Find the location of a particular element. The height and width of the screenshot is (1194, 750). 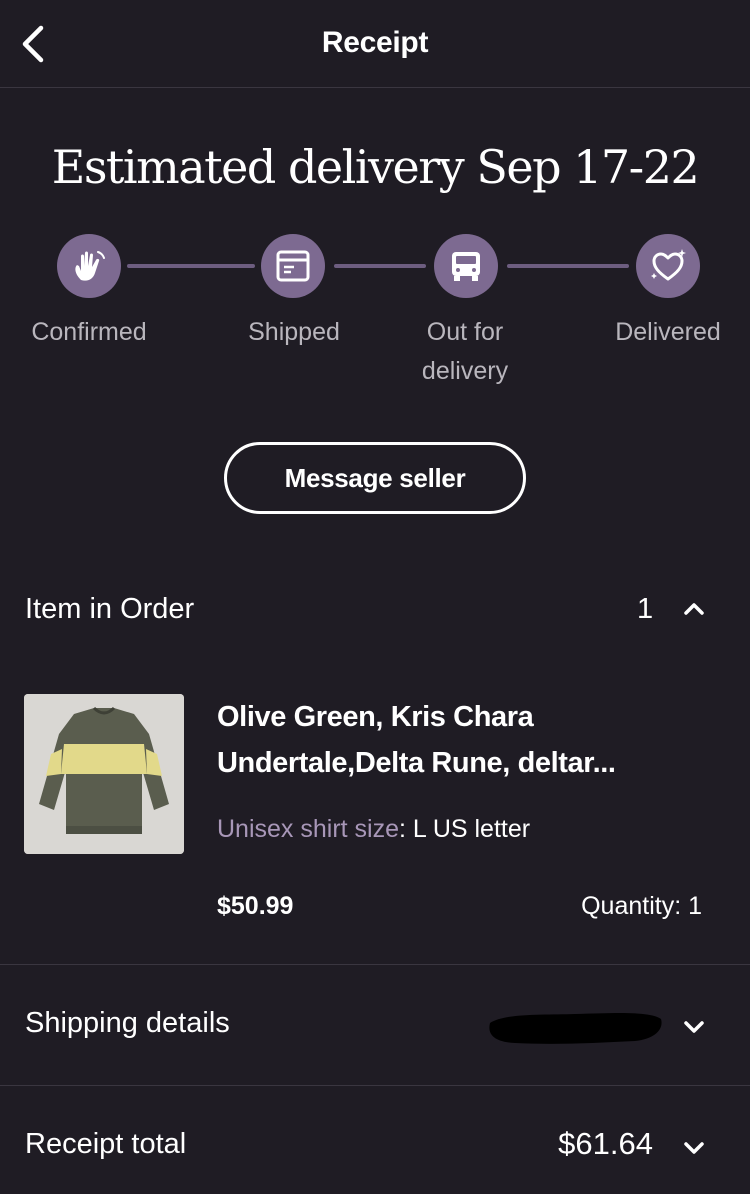

variation-value: : L US letter is located at coordinates (465, 829).